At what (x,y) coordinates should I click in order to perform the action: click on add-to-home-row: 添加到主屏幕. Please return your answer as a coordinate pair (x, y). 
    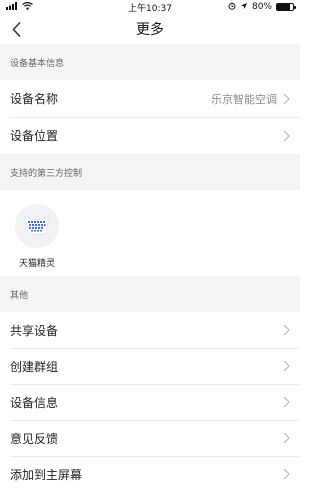
    Looking at the image, I should click on (150, 474).